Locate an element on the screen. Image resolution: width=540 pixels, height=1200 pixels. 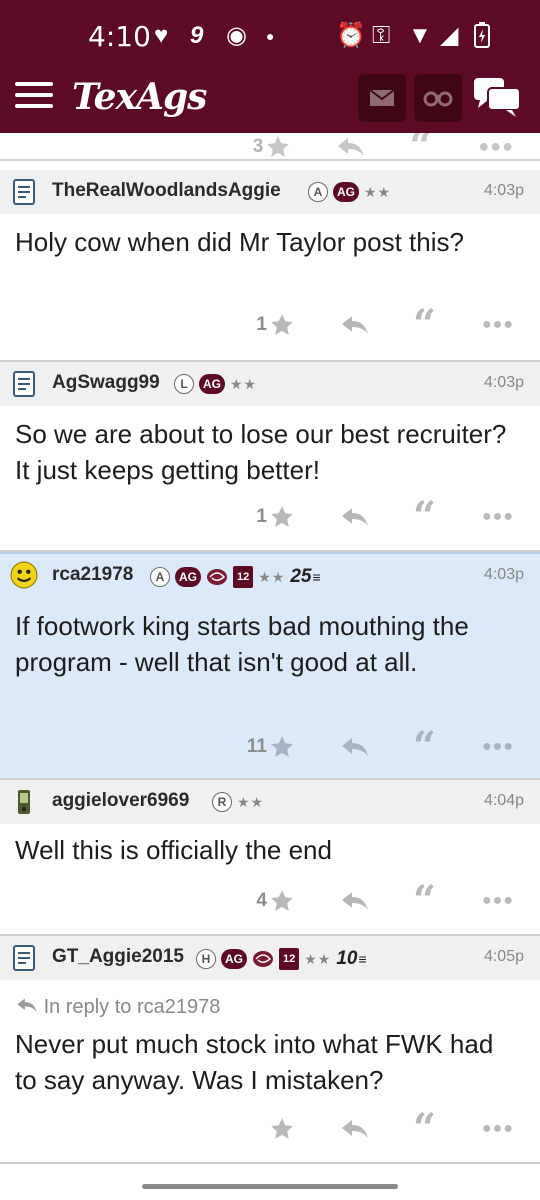
home-gesture-pill is located at coordinates (270, 1186).